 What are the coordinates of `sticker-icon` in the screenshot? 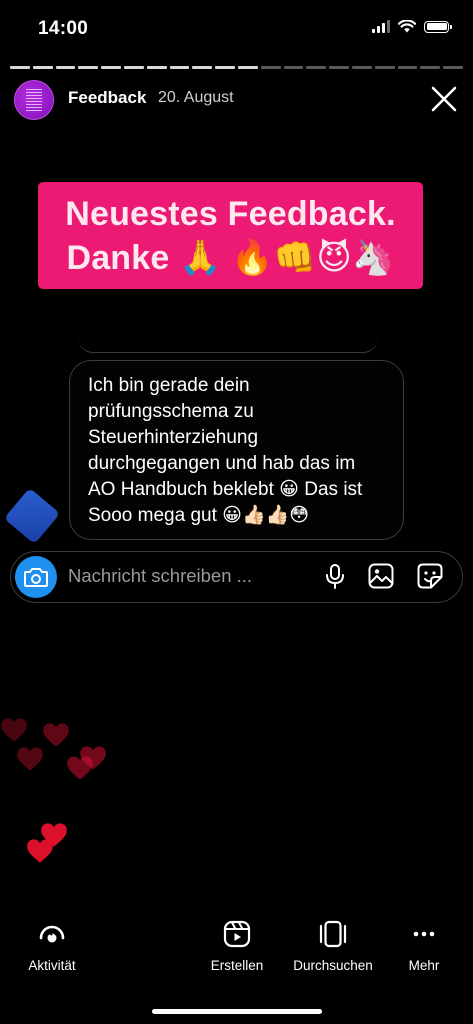 It's located at (430, 576).